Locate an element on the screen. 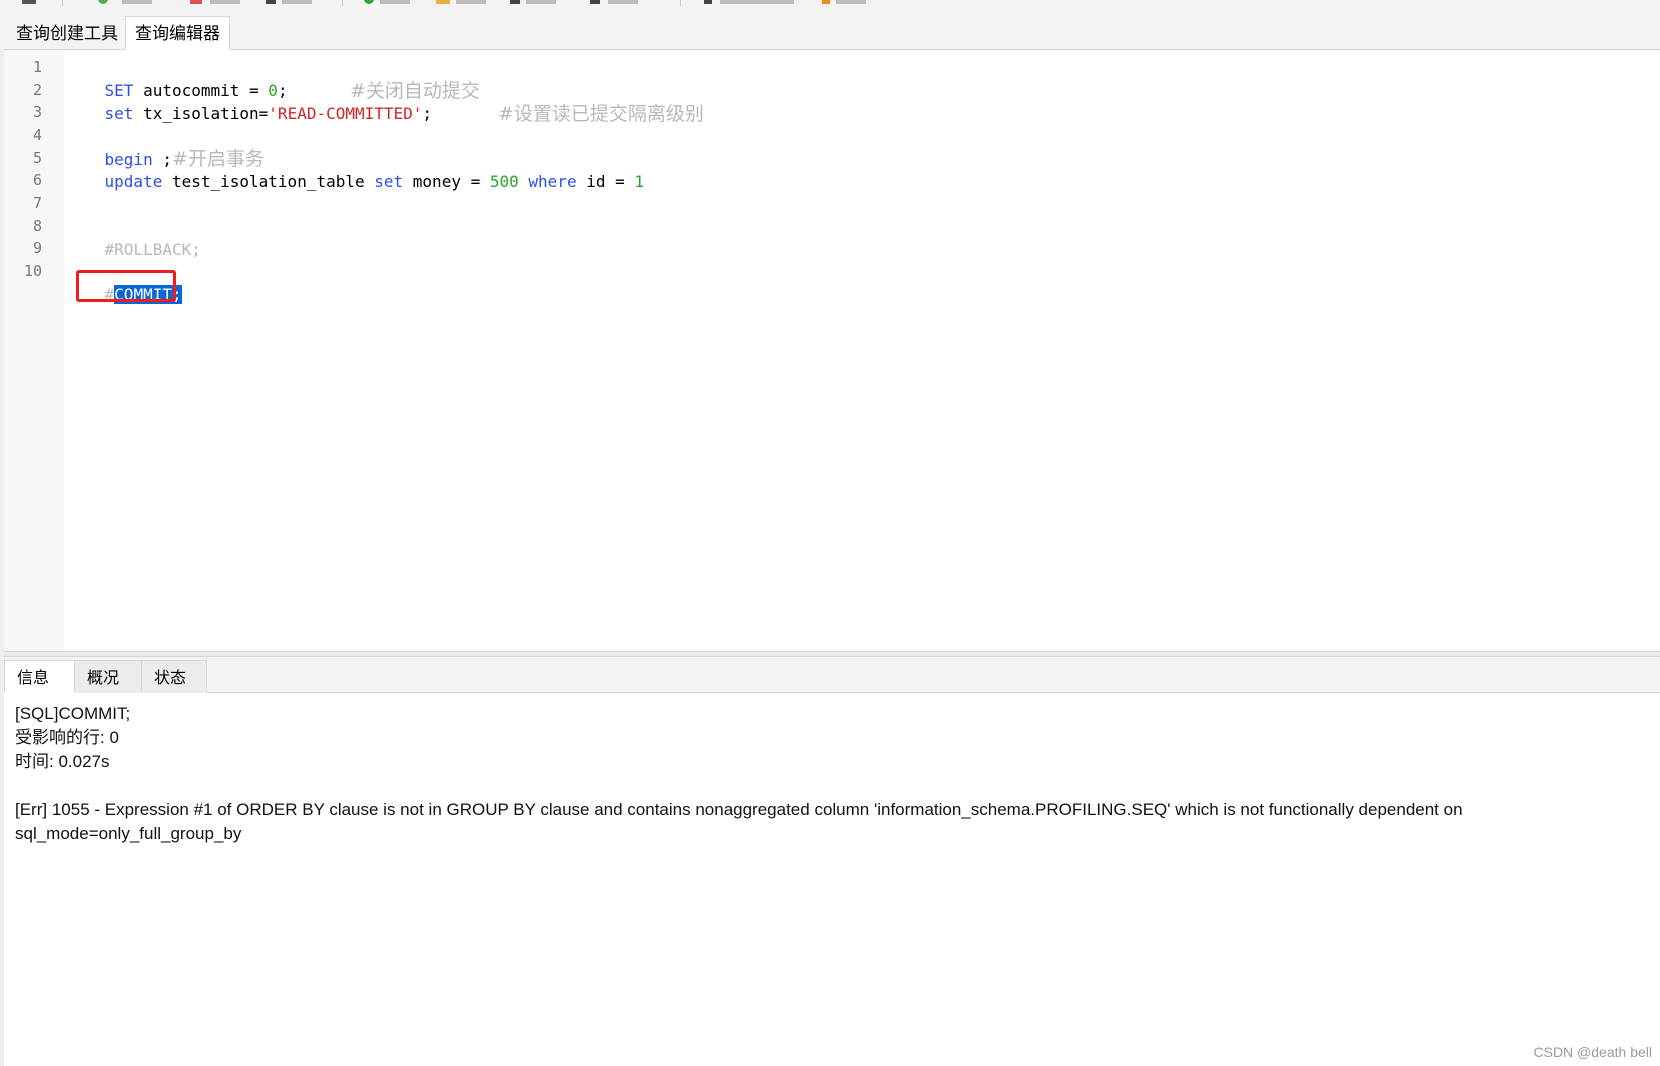 The height and width of the screenshot is (1066, 1660). save-icon is located at coordinates (515, 2).